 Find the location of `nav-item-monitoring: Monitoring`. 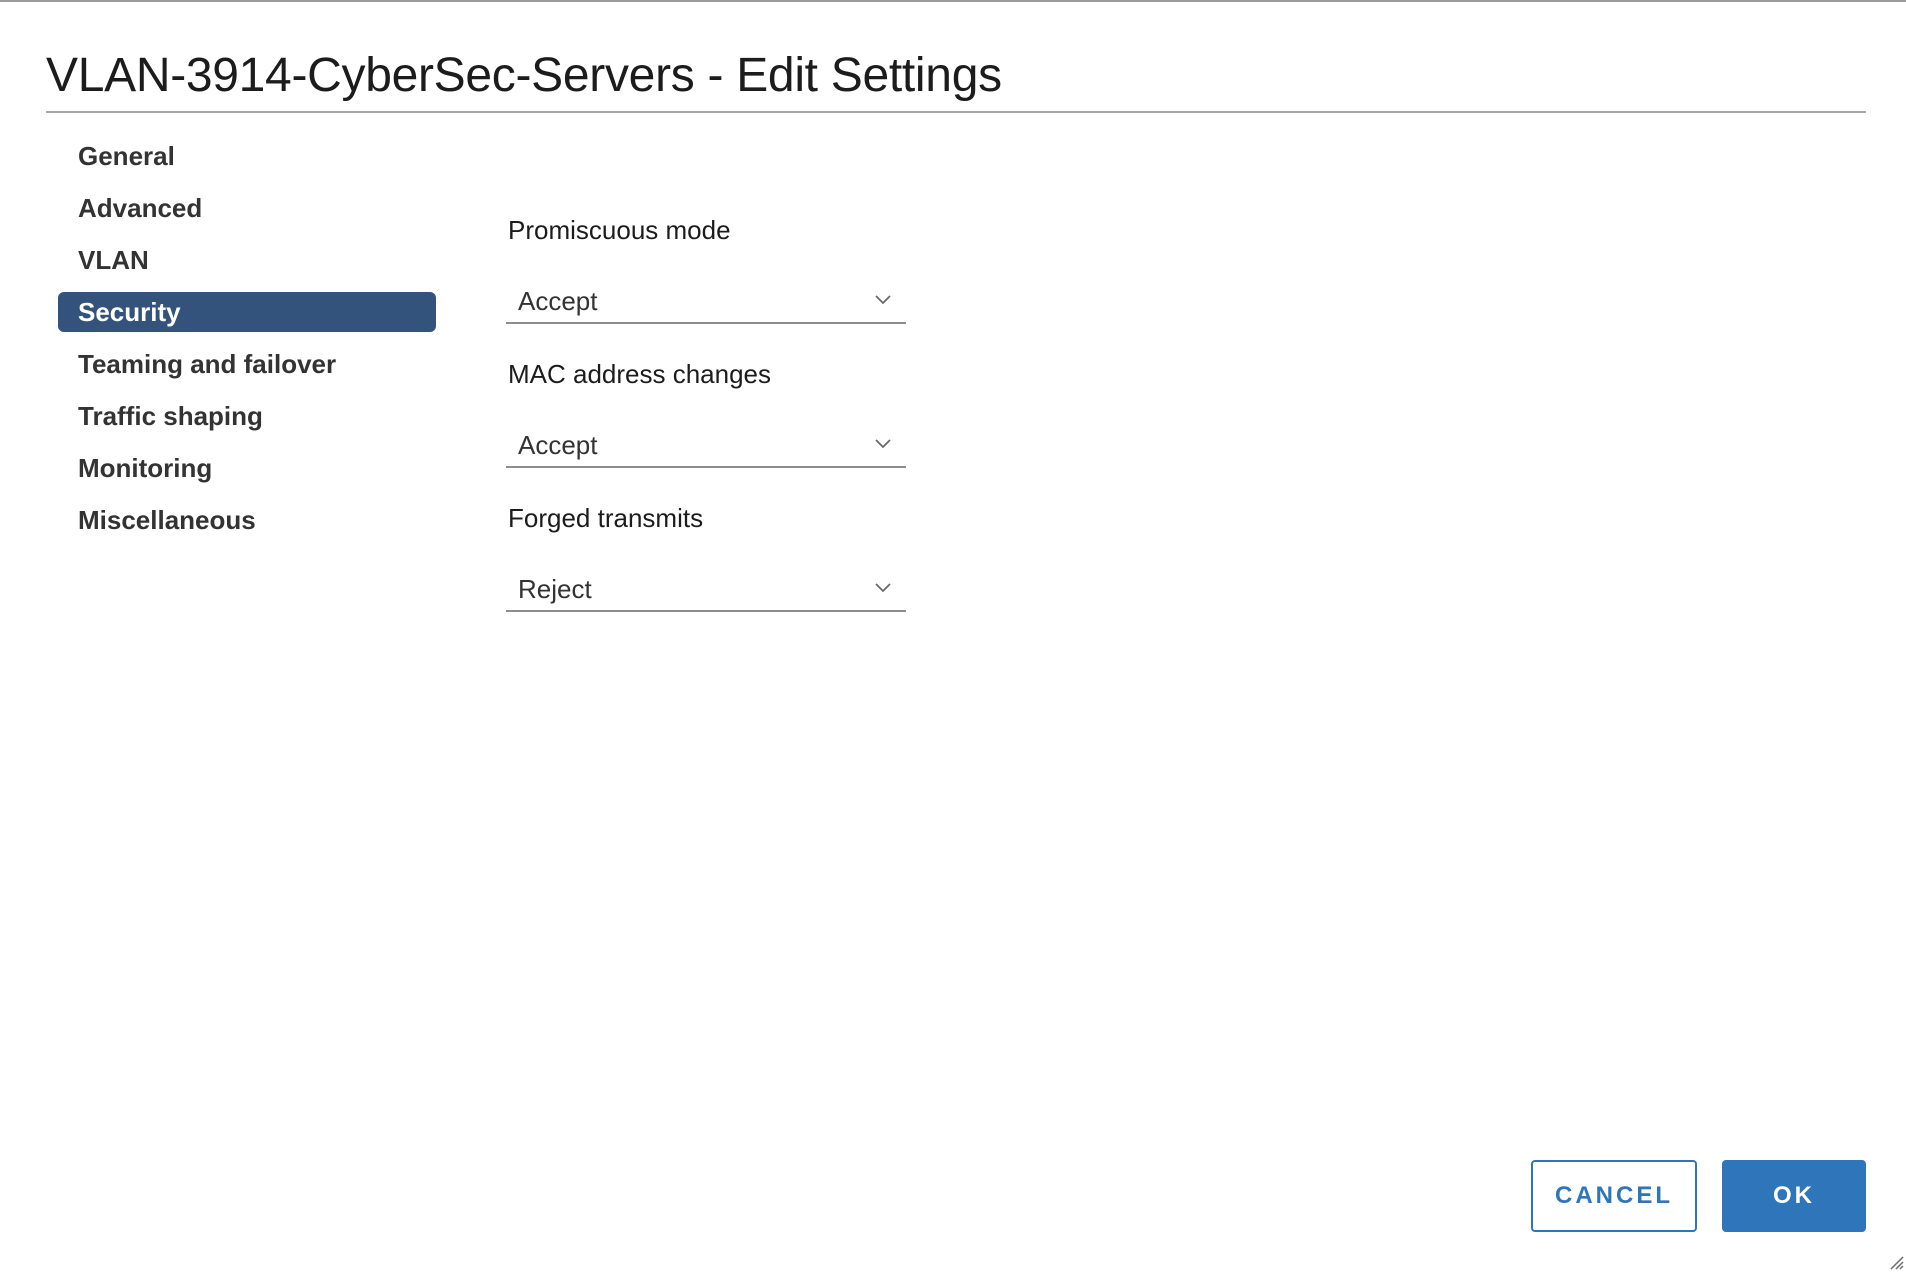

nav-item-monitoring: Monitoring is located at coordinates (247, 468).